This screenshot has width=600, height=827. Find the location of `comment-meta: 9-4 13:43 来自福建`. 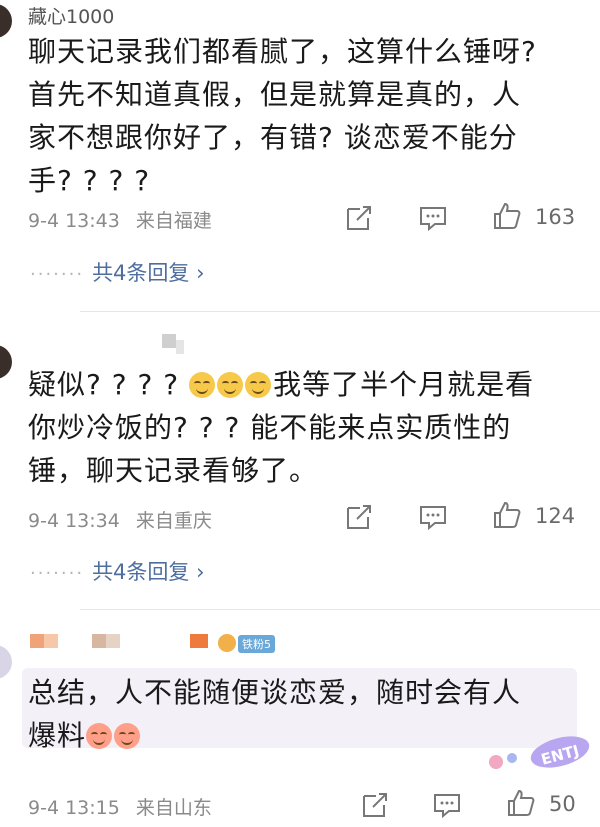

comment-meta: 9-4 13:43 来自福建 is located at coordinates (120, 219).